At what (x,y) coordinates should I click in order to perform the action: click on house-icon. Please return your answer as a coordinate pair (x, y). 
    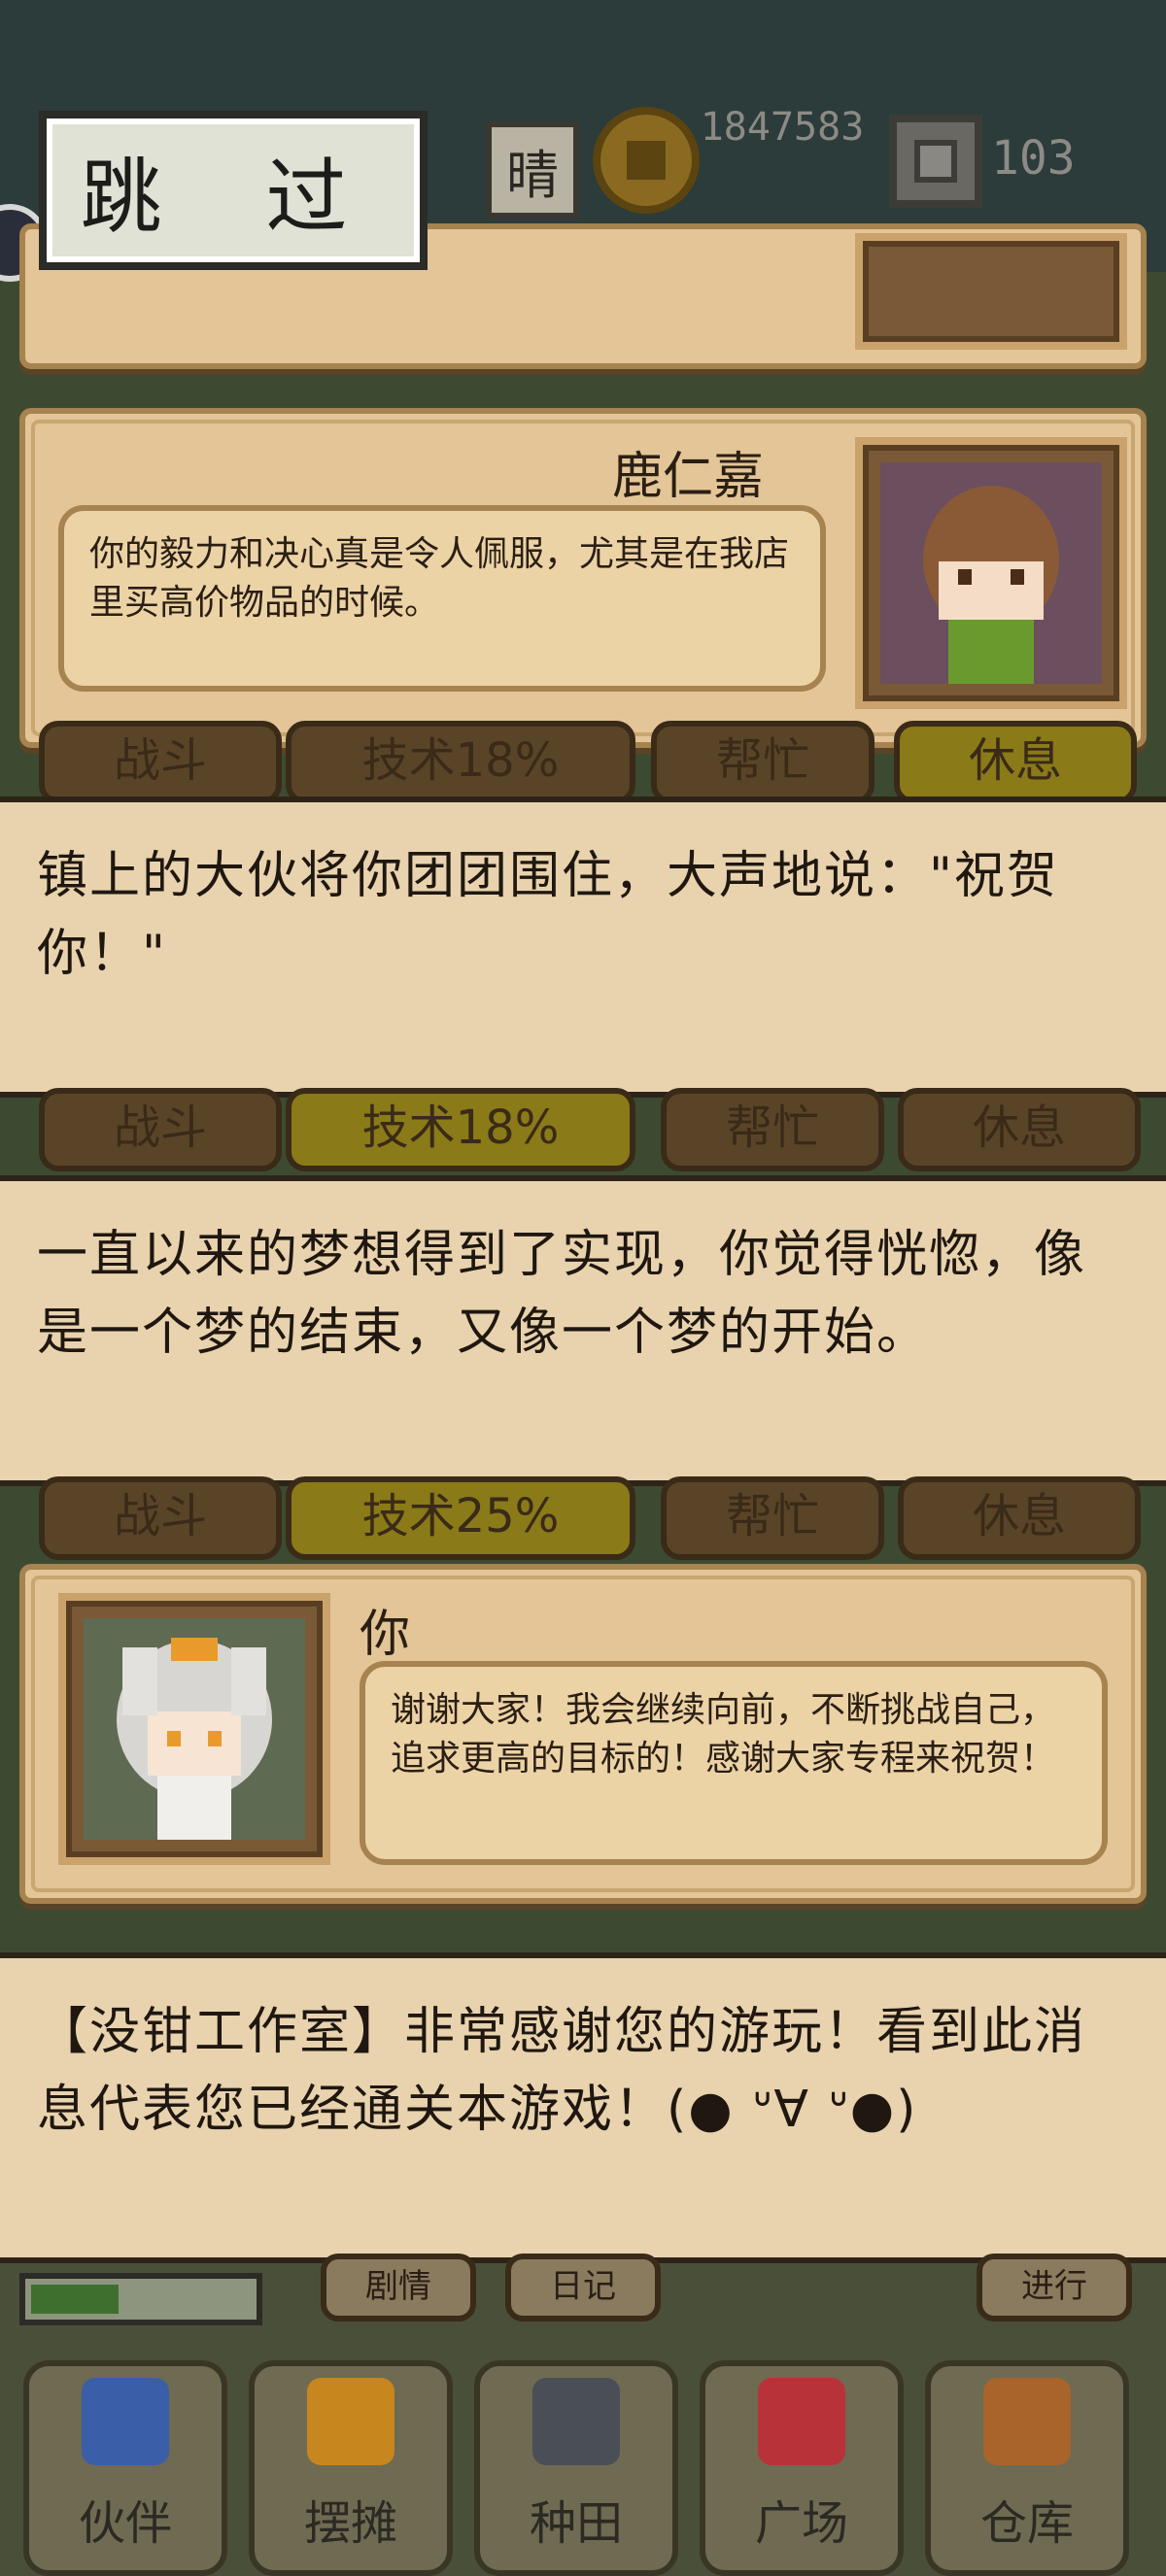
    Looking at the image, I should click on (1027, 2421).